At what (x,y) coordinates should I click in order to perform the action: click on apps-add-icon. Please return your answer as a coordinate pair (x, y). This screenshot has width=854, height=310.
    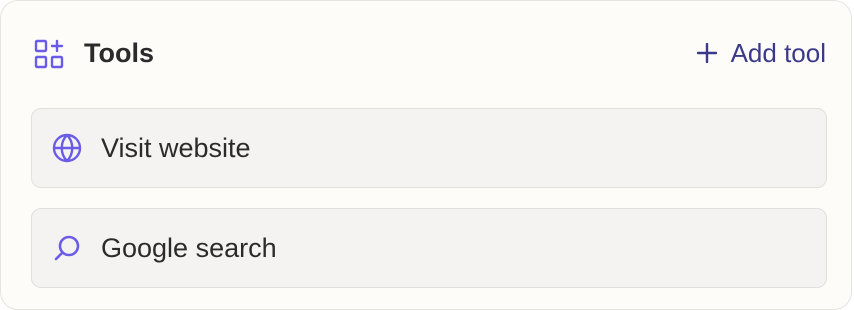
    Looking at the image, I should click on (49, 54).